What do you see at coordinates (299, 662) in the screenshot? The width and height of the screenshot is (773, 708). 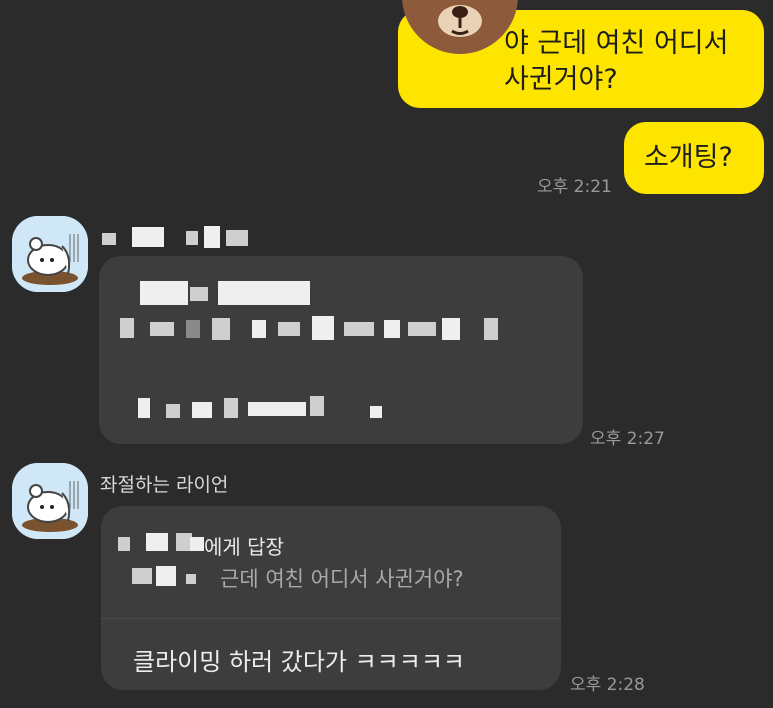 I see `reply-message-text: 클라이밍 하러 갔다가 ㅋㅋㅋㅋㅋ` at bounding box center [299, 662].